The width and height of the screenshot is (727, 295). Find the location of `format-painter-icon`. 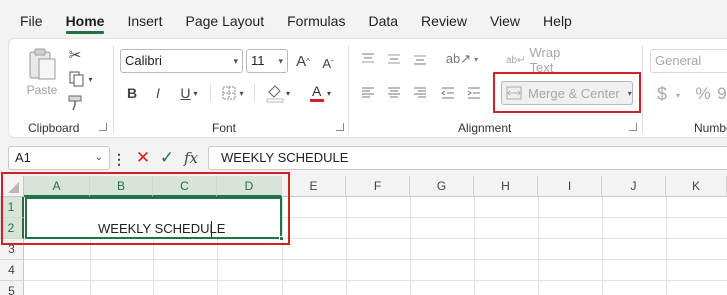

format-painter-icon is located at coordinates (75, 103).